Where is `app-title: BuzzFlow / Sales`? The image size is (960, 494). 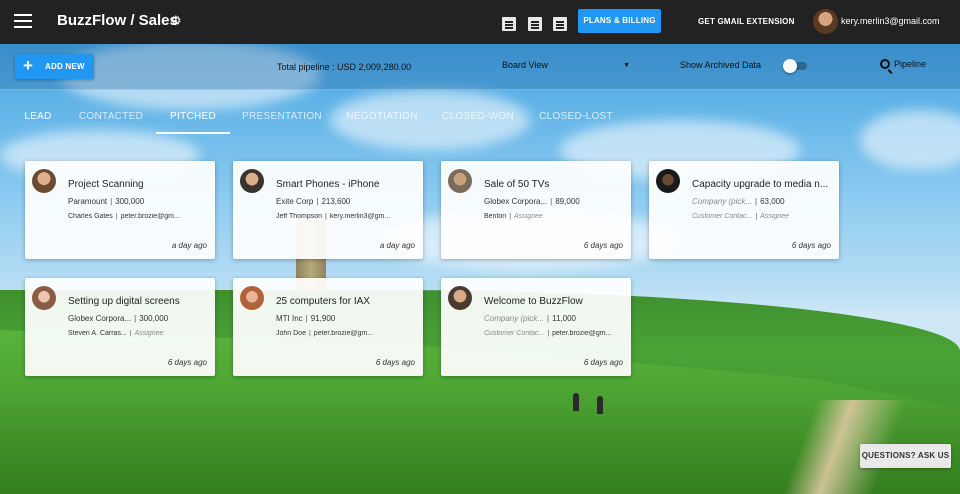 app-title: BuzzFlow / Sales is located at coordinates (117, 20).